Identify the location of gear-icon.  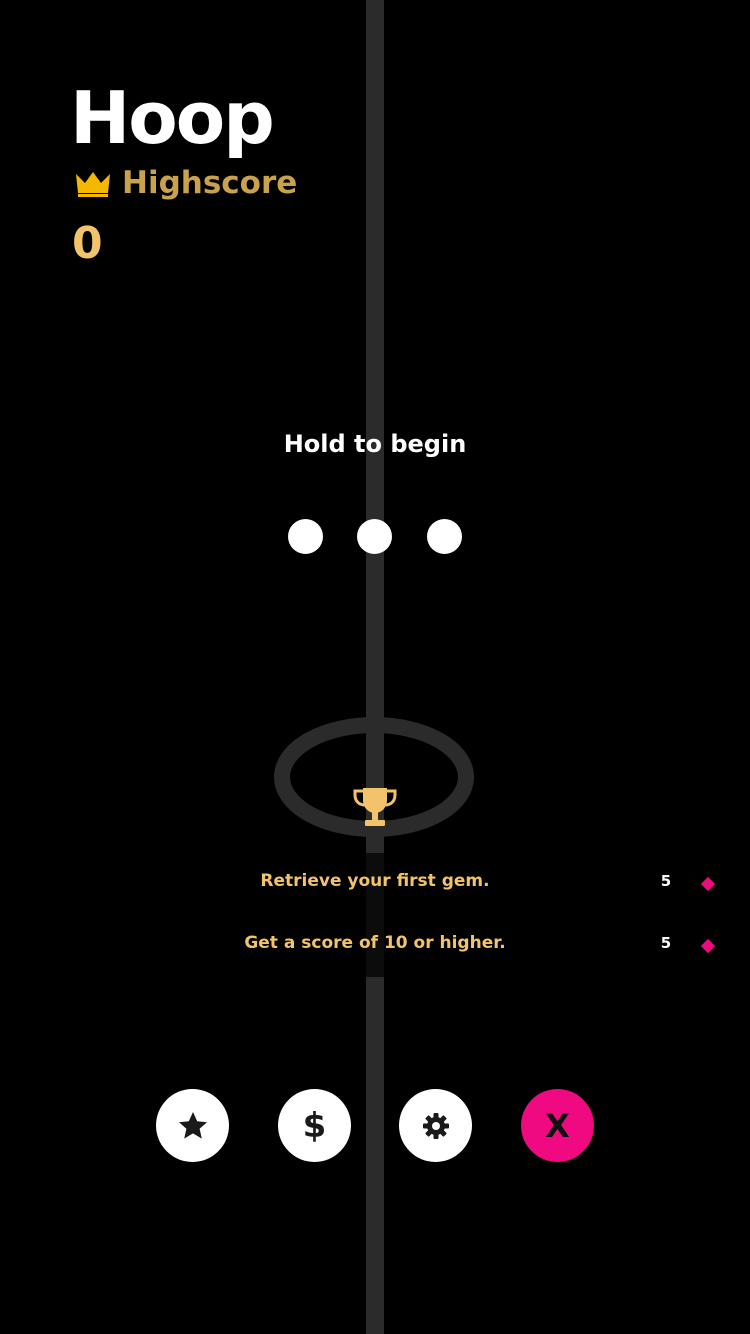
(435, 1125).